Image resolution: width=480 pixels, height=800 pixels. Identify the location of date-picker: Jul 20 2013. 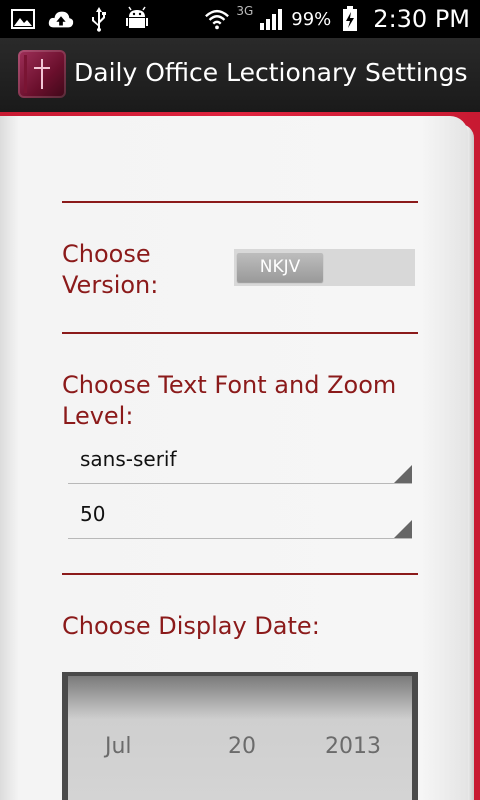
(240, 736).